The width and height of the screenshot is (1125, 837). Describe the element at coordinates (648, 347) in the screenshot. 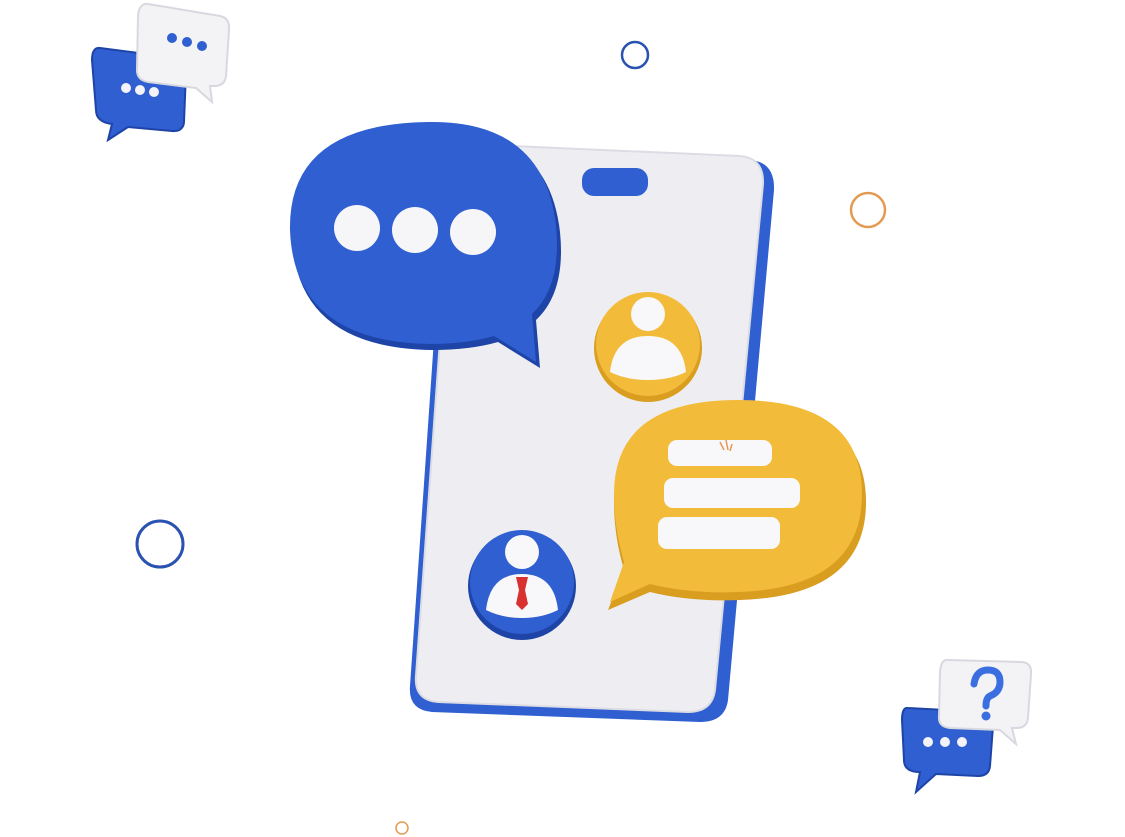

I see `user-avatar-icon` at that location.